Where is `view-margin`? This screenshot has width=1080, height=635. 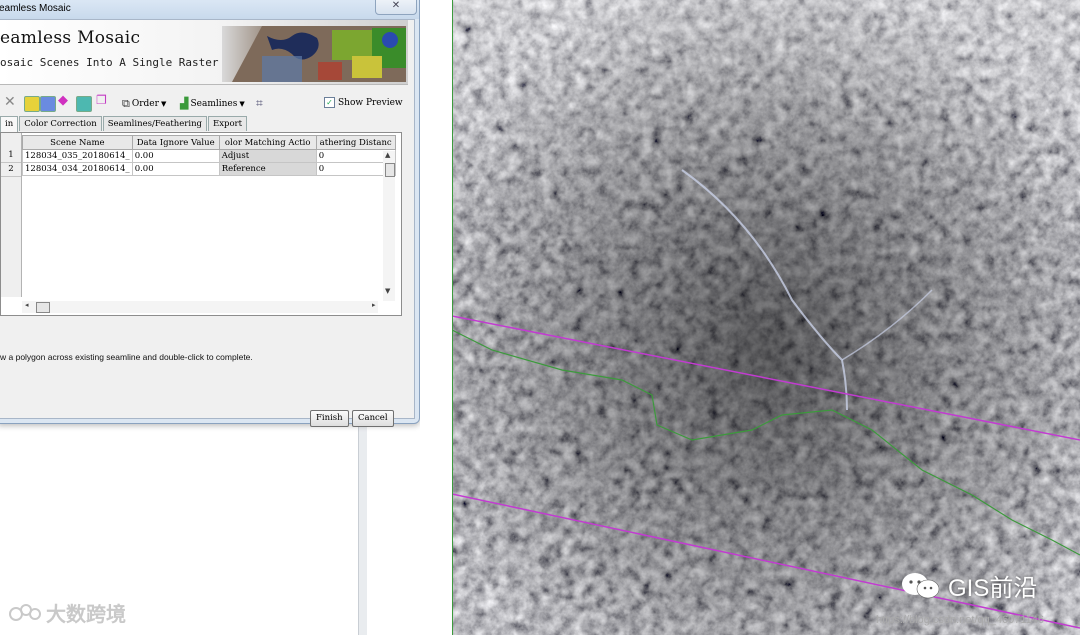 view-margin is located at coordinates (436, 317).